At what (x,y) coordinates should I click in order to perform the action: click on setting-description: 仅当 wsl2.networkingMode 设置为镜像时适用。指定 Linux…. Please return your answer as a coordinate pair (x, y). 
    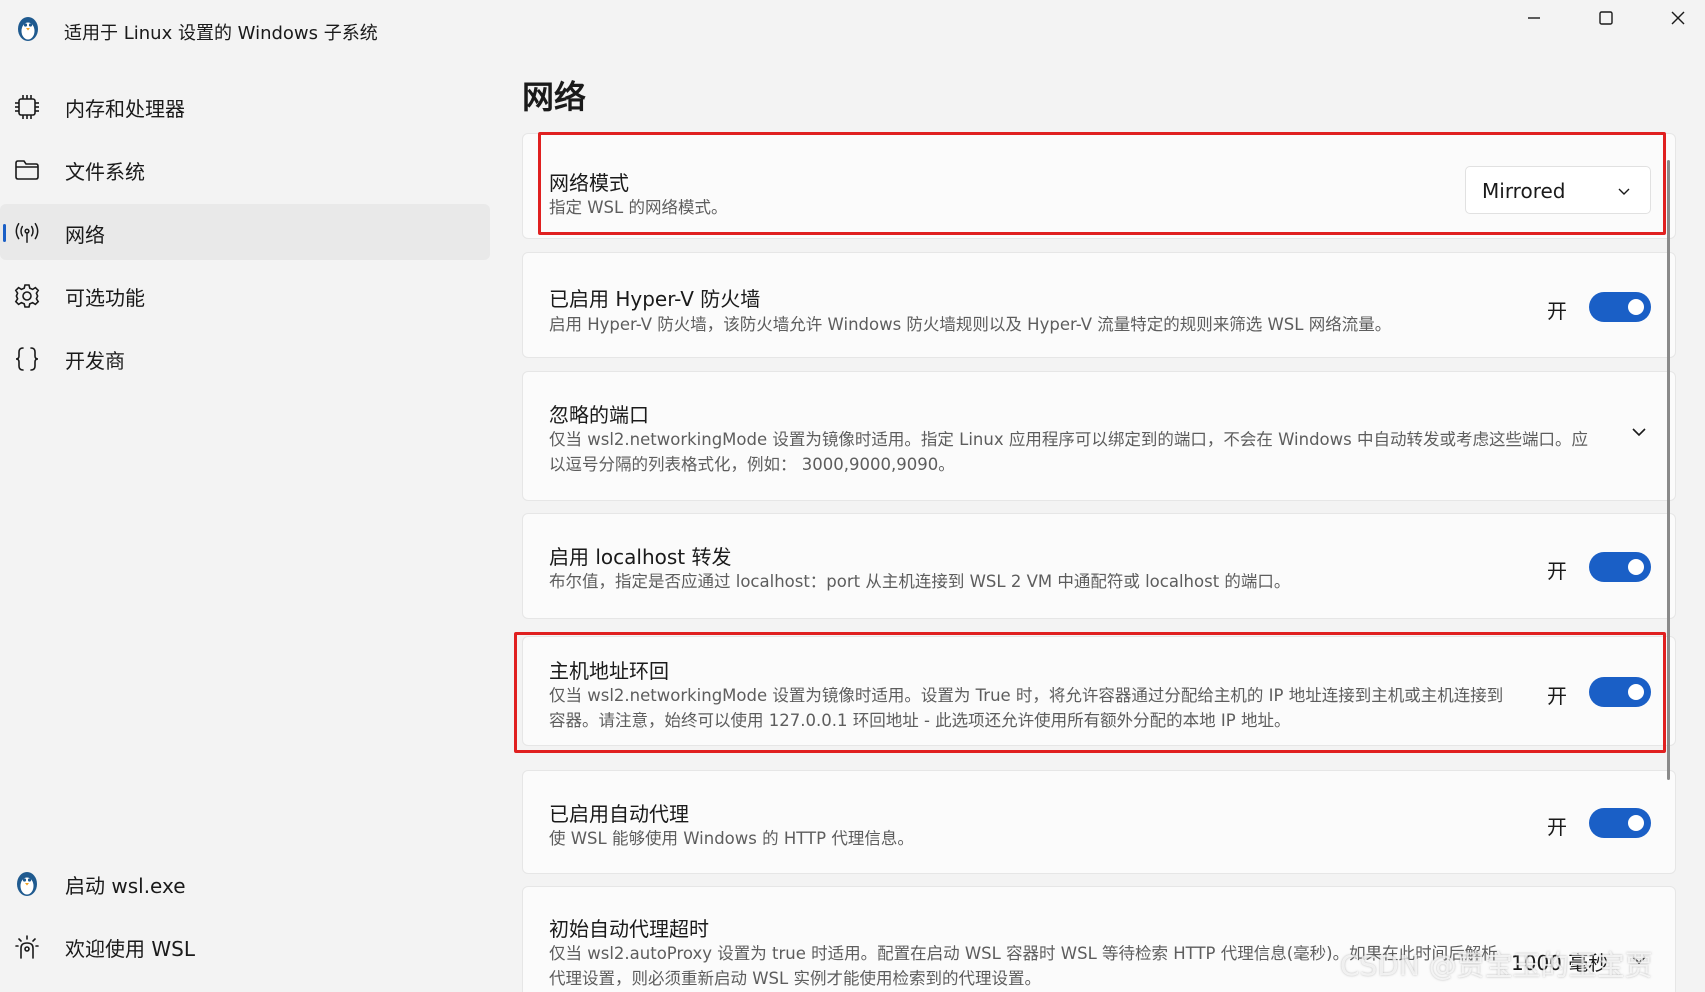
    Looking at the image, I should click on (1068, 452).